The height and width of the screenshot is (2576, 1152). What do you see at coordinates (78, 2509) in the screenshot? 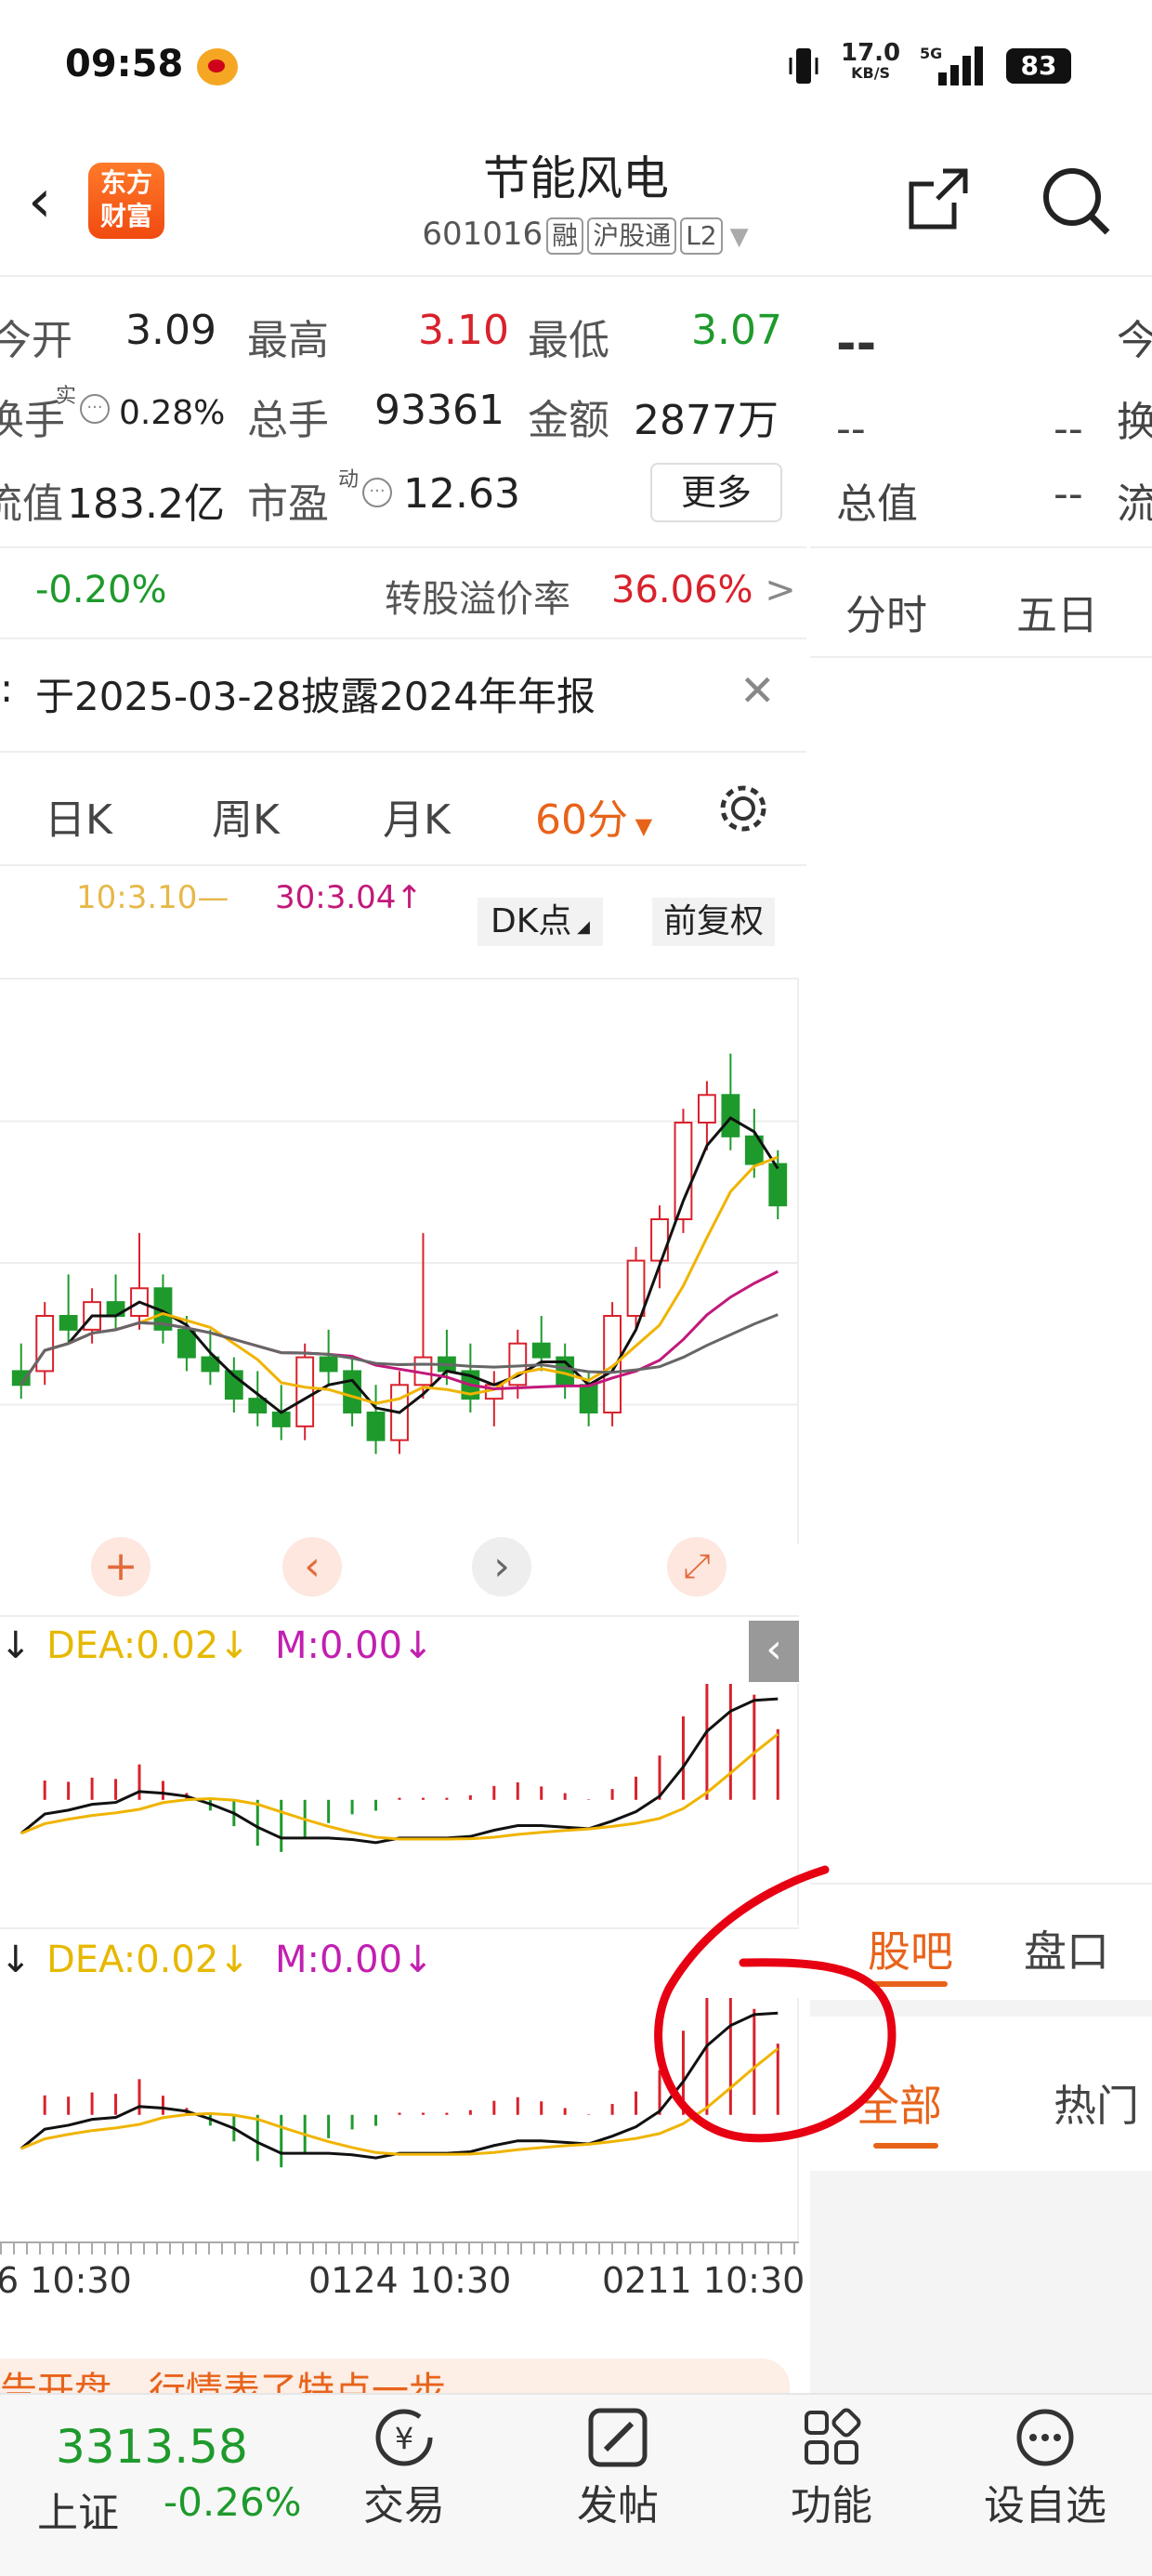
I see `index-name: 上证` at bounding box center [78, 2509].